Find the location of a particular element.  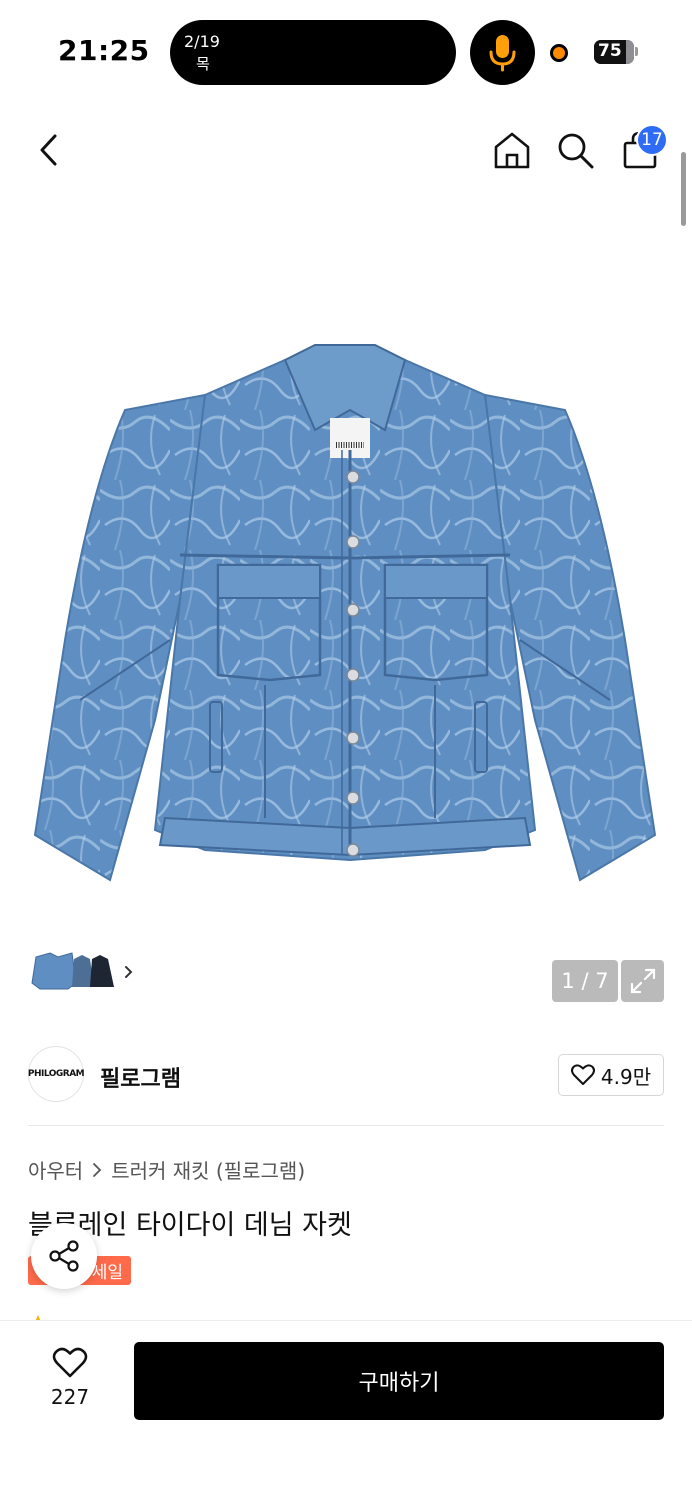

search-icon is located at coordinates (576, 151).